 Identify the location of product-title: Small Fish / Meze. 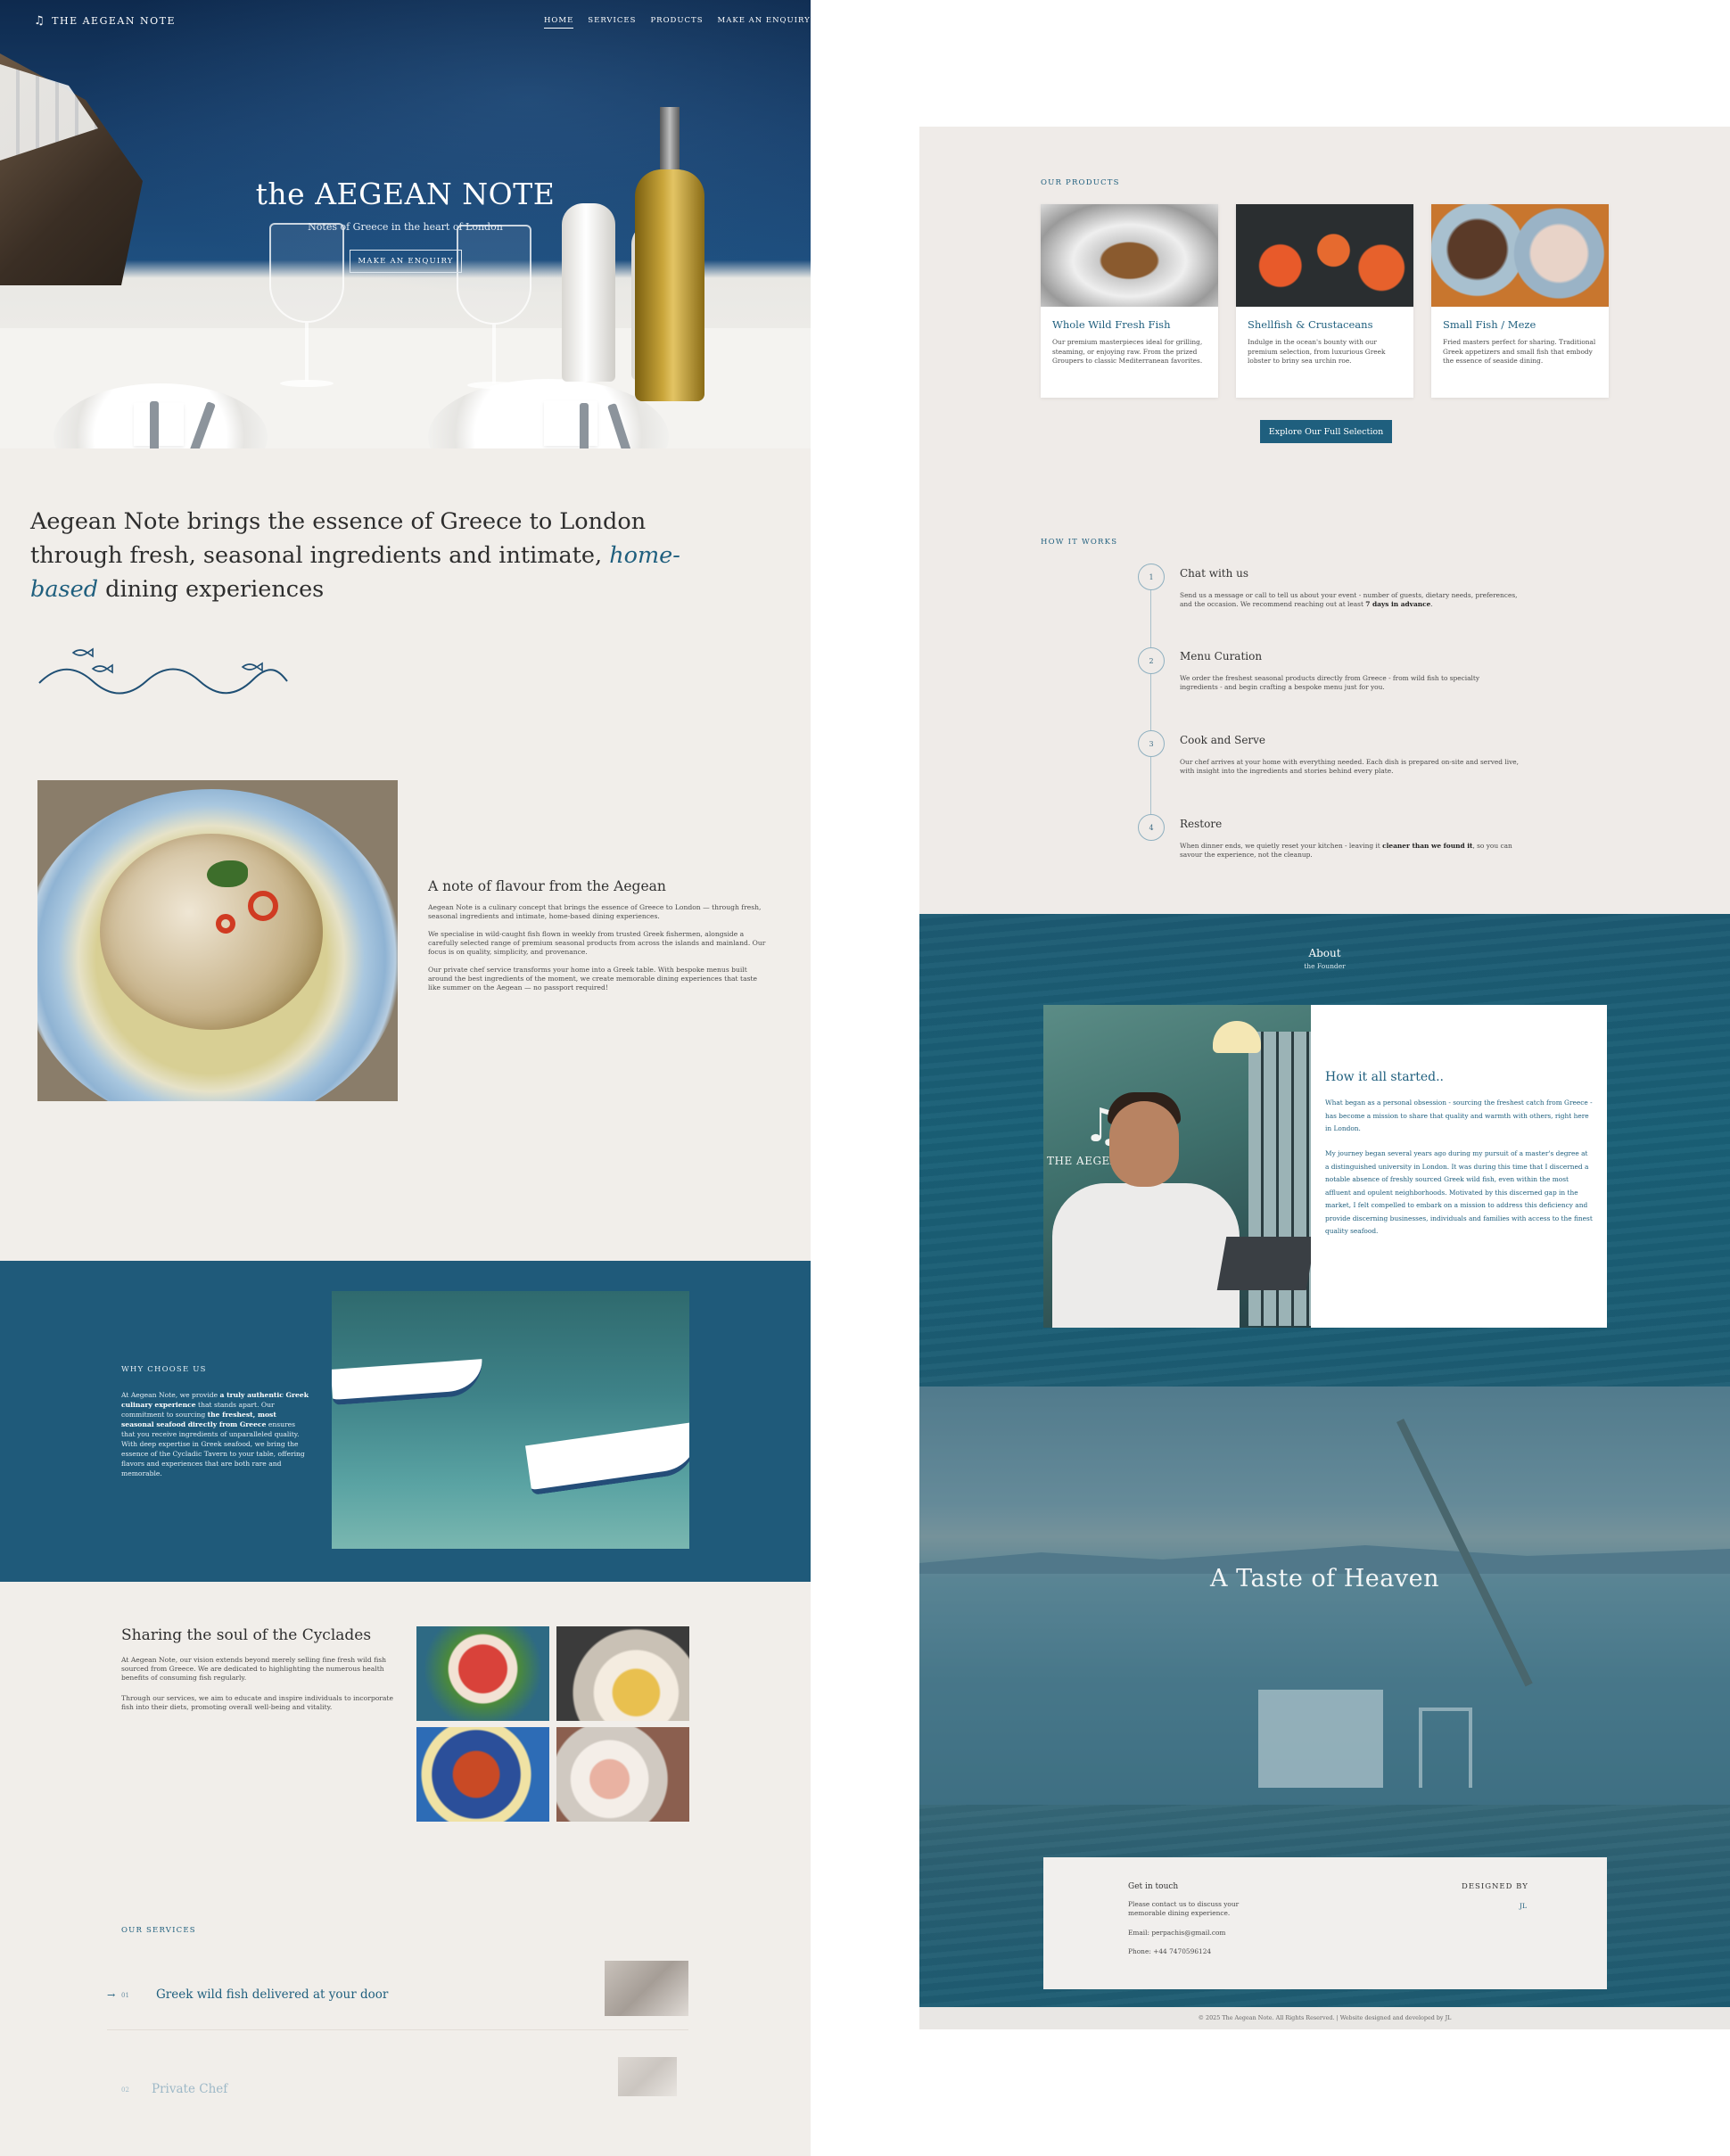
(1489, 324).